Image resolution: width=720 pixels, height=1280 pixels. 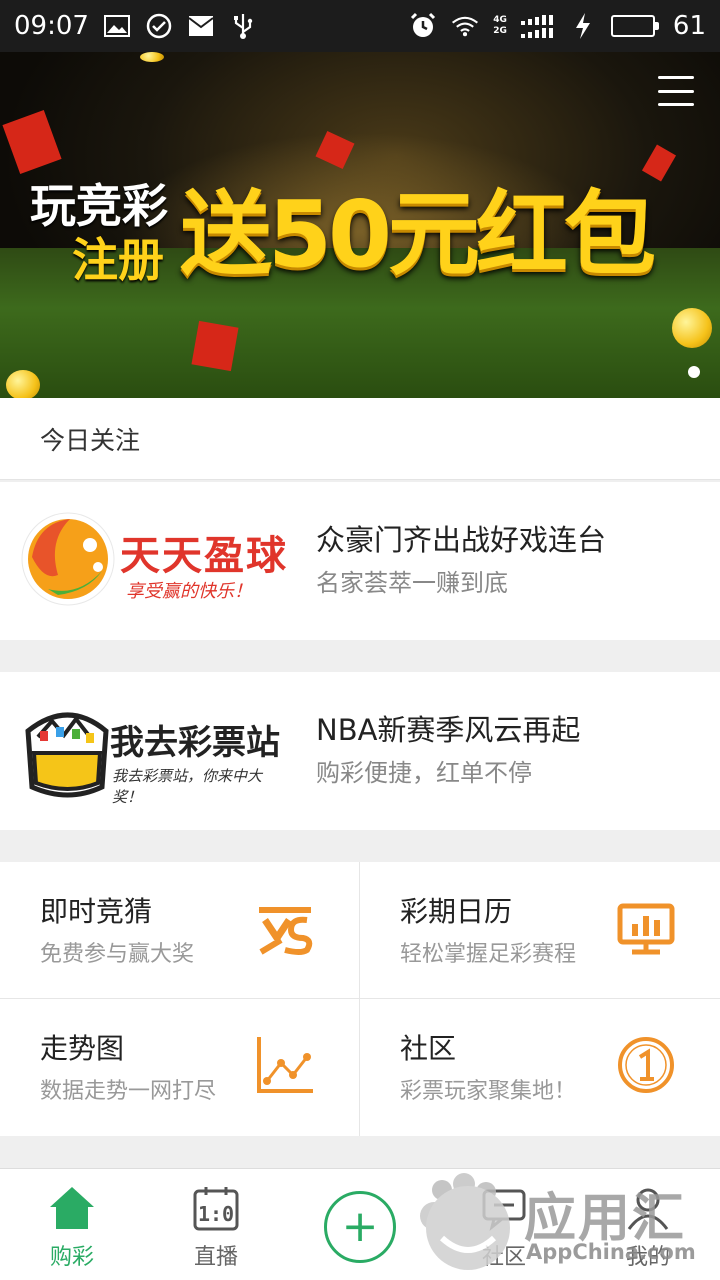 I want to click on banner-line1: 玩竞彩, so click(x=99, y=206).